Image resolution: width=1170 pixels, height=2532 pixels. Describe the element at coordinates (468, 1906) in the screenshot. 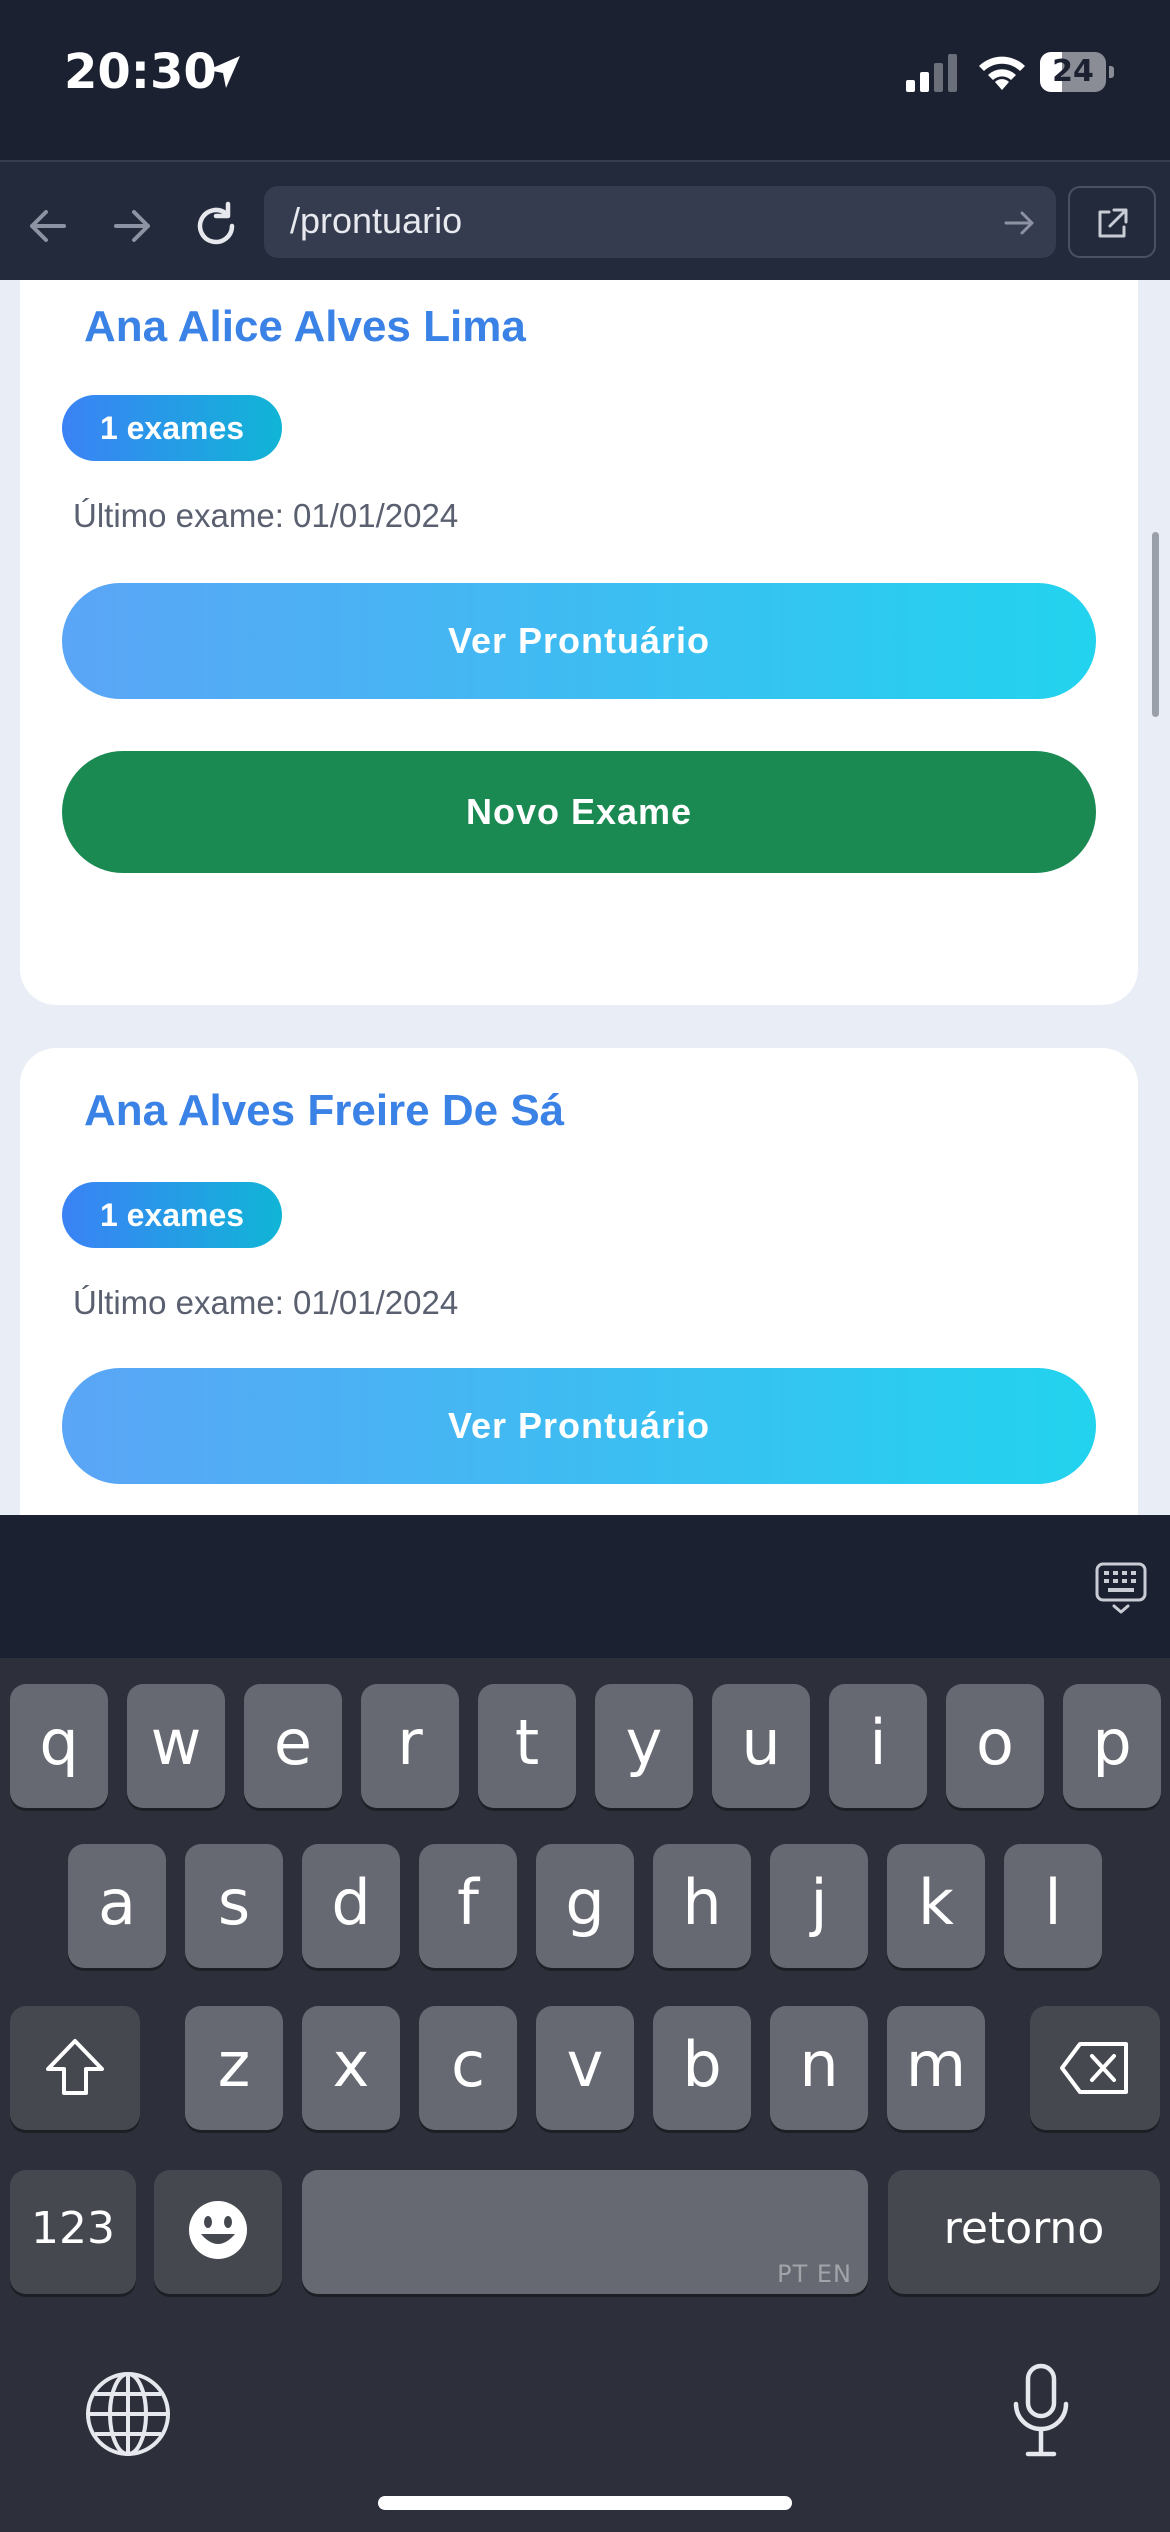

I see `key-f: f` at that location.